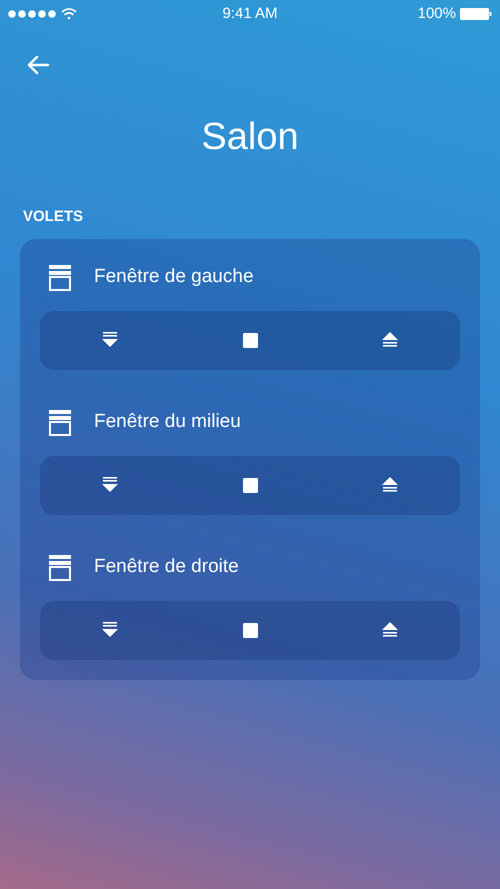 The height and width of the screenshot is (889, 500). What do you see at coordinates (53, 217) in the screenshot?
I see `section-heading: VOLETS` at bounding box center [53, 217].